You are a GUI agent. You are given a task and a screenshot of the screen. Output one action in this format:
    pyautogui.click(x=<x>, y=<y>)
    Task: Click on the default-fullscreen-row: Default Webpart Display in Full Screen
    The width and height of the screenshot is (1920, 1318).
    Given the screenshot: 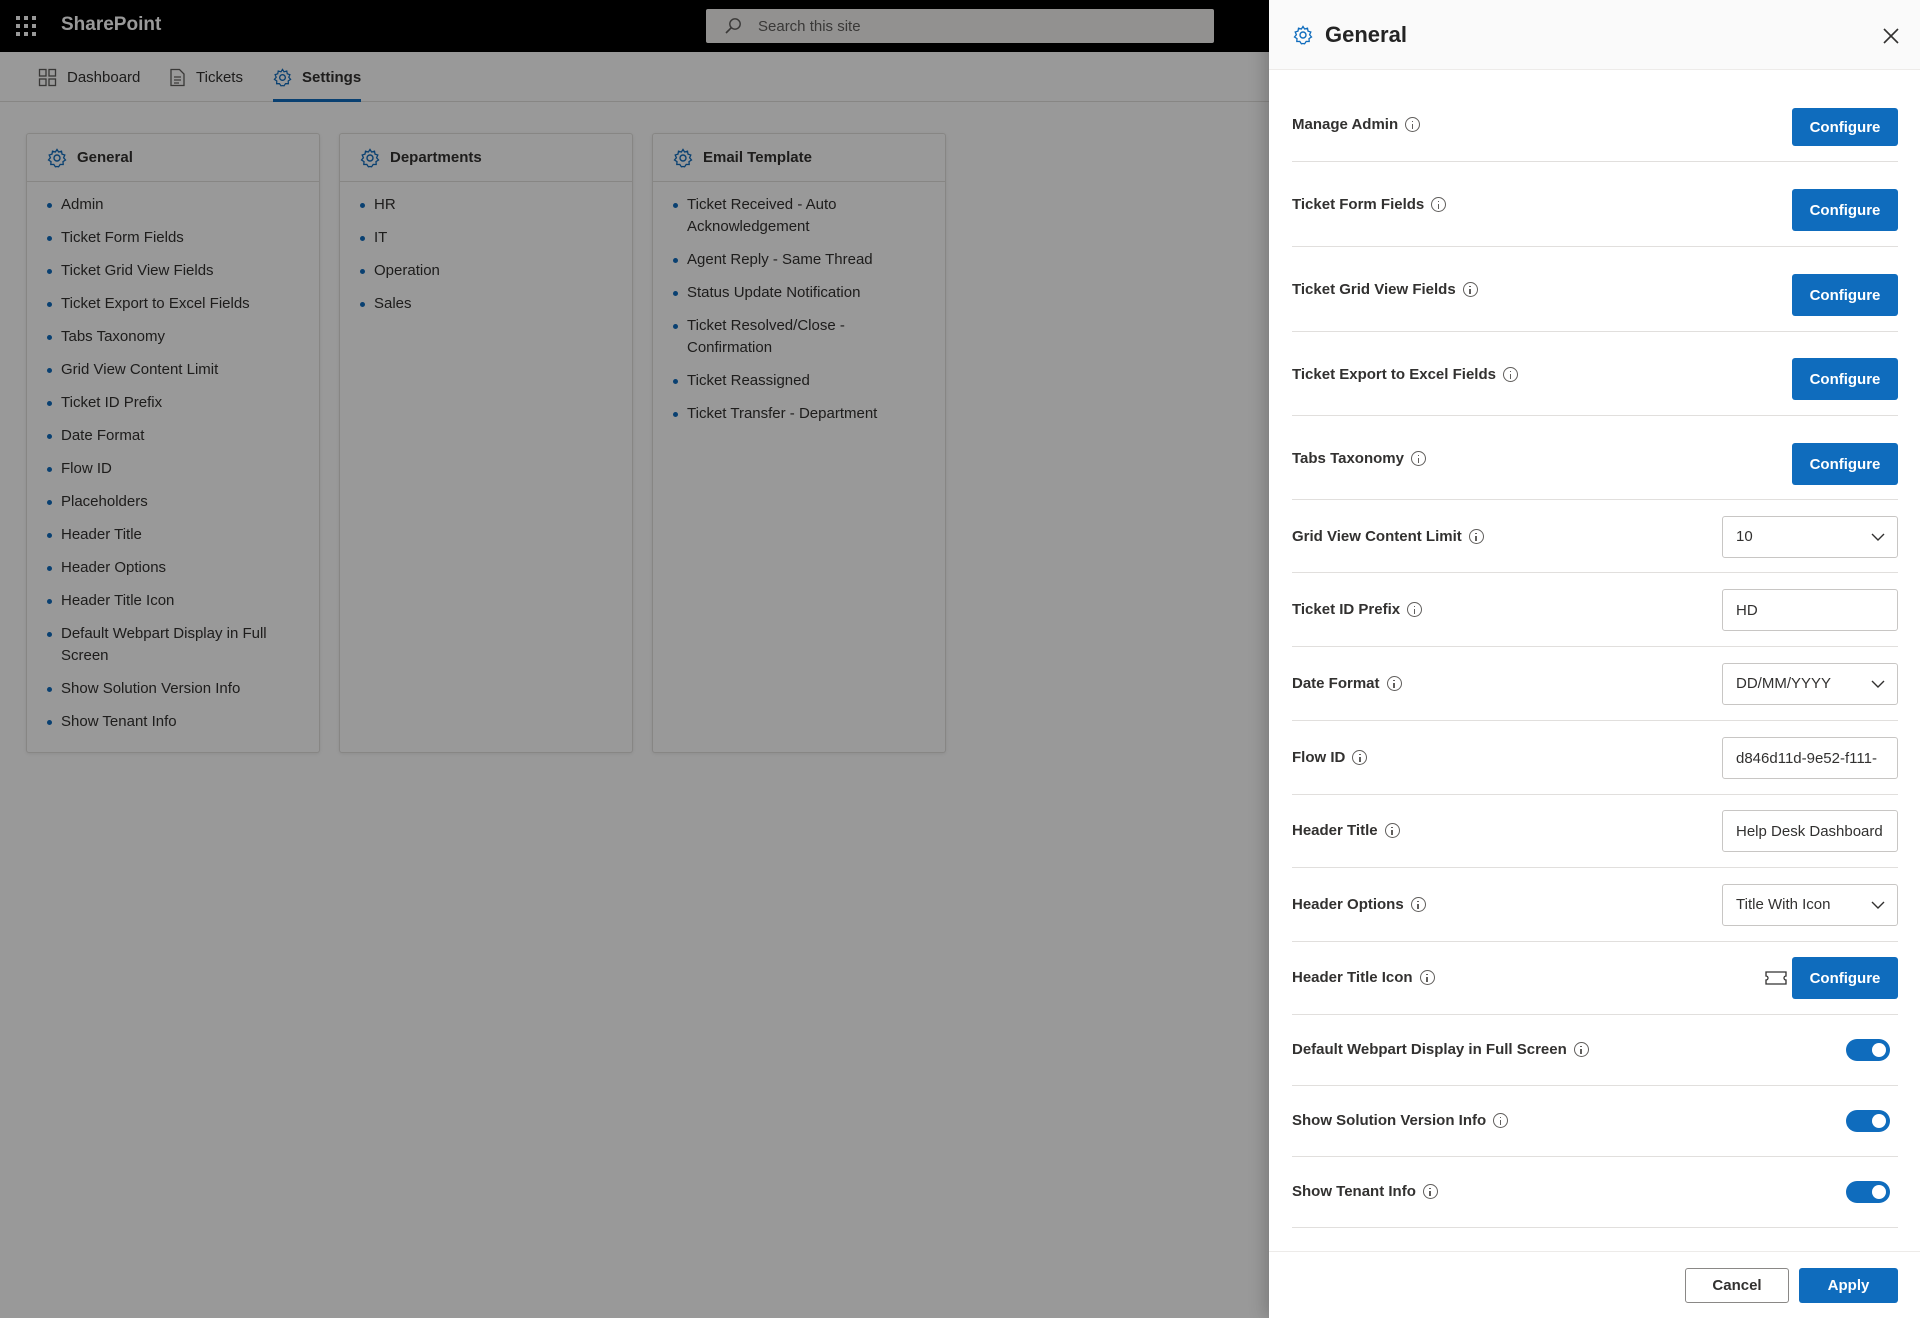 What is the action you would take?
    pyautogui.click(x=1595, y=1050)
    